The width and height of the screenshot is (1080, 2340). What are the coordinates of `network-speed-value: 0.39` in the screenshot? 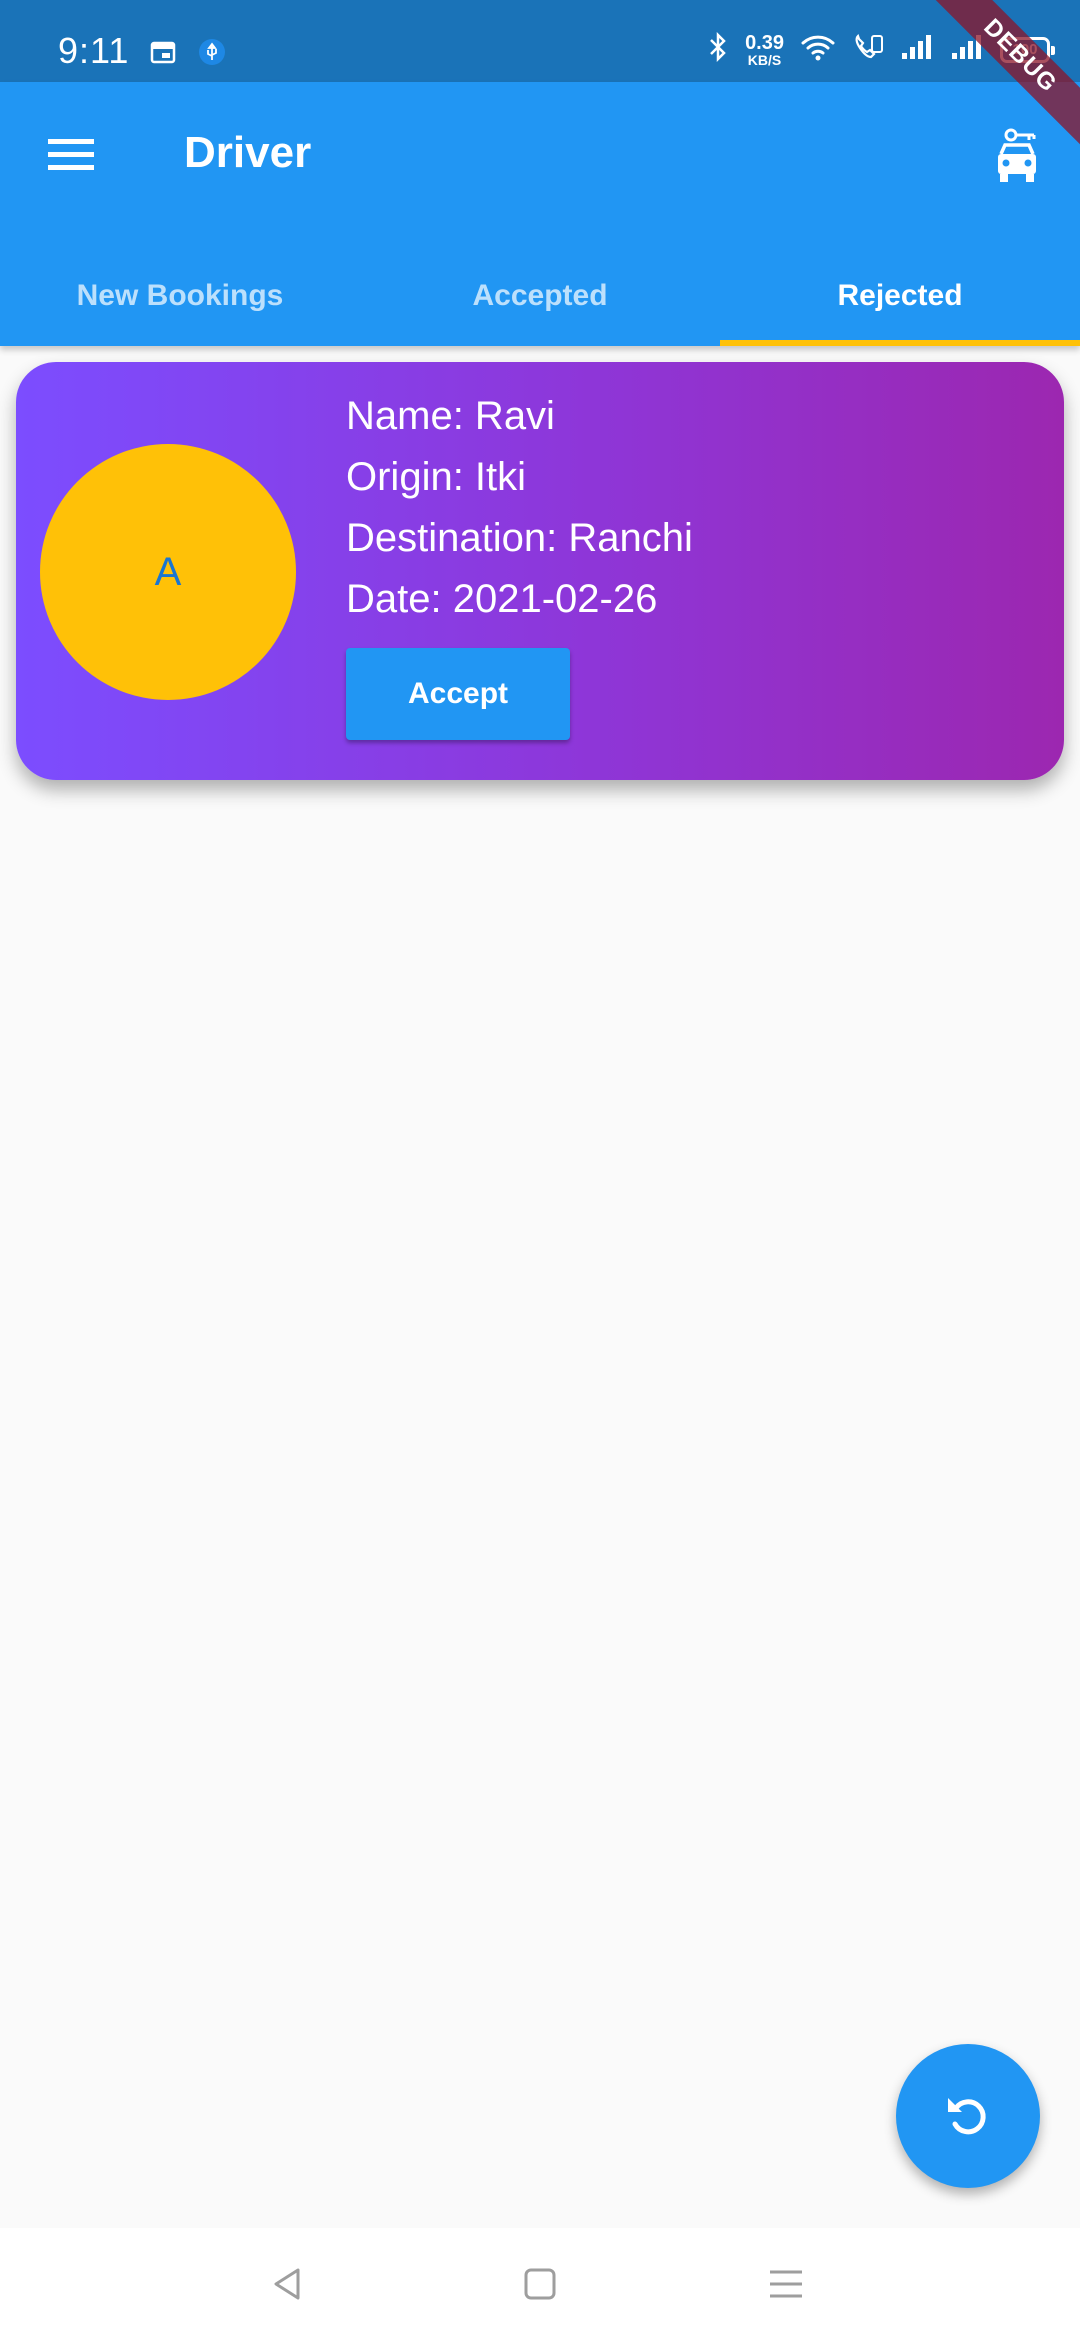 It's located at (764, 42).